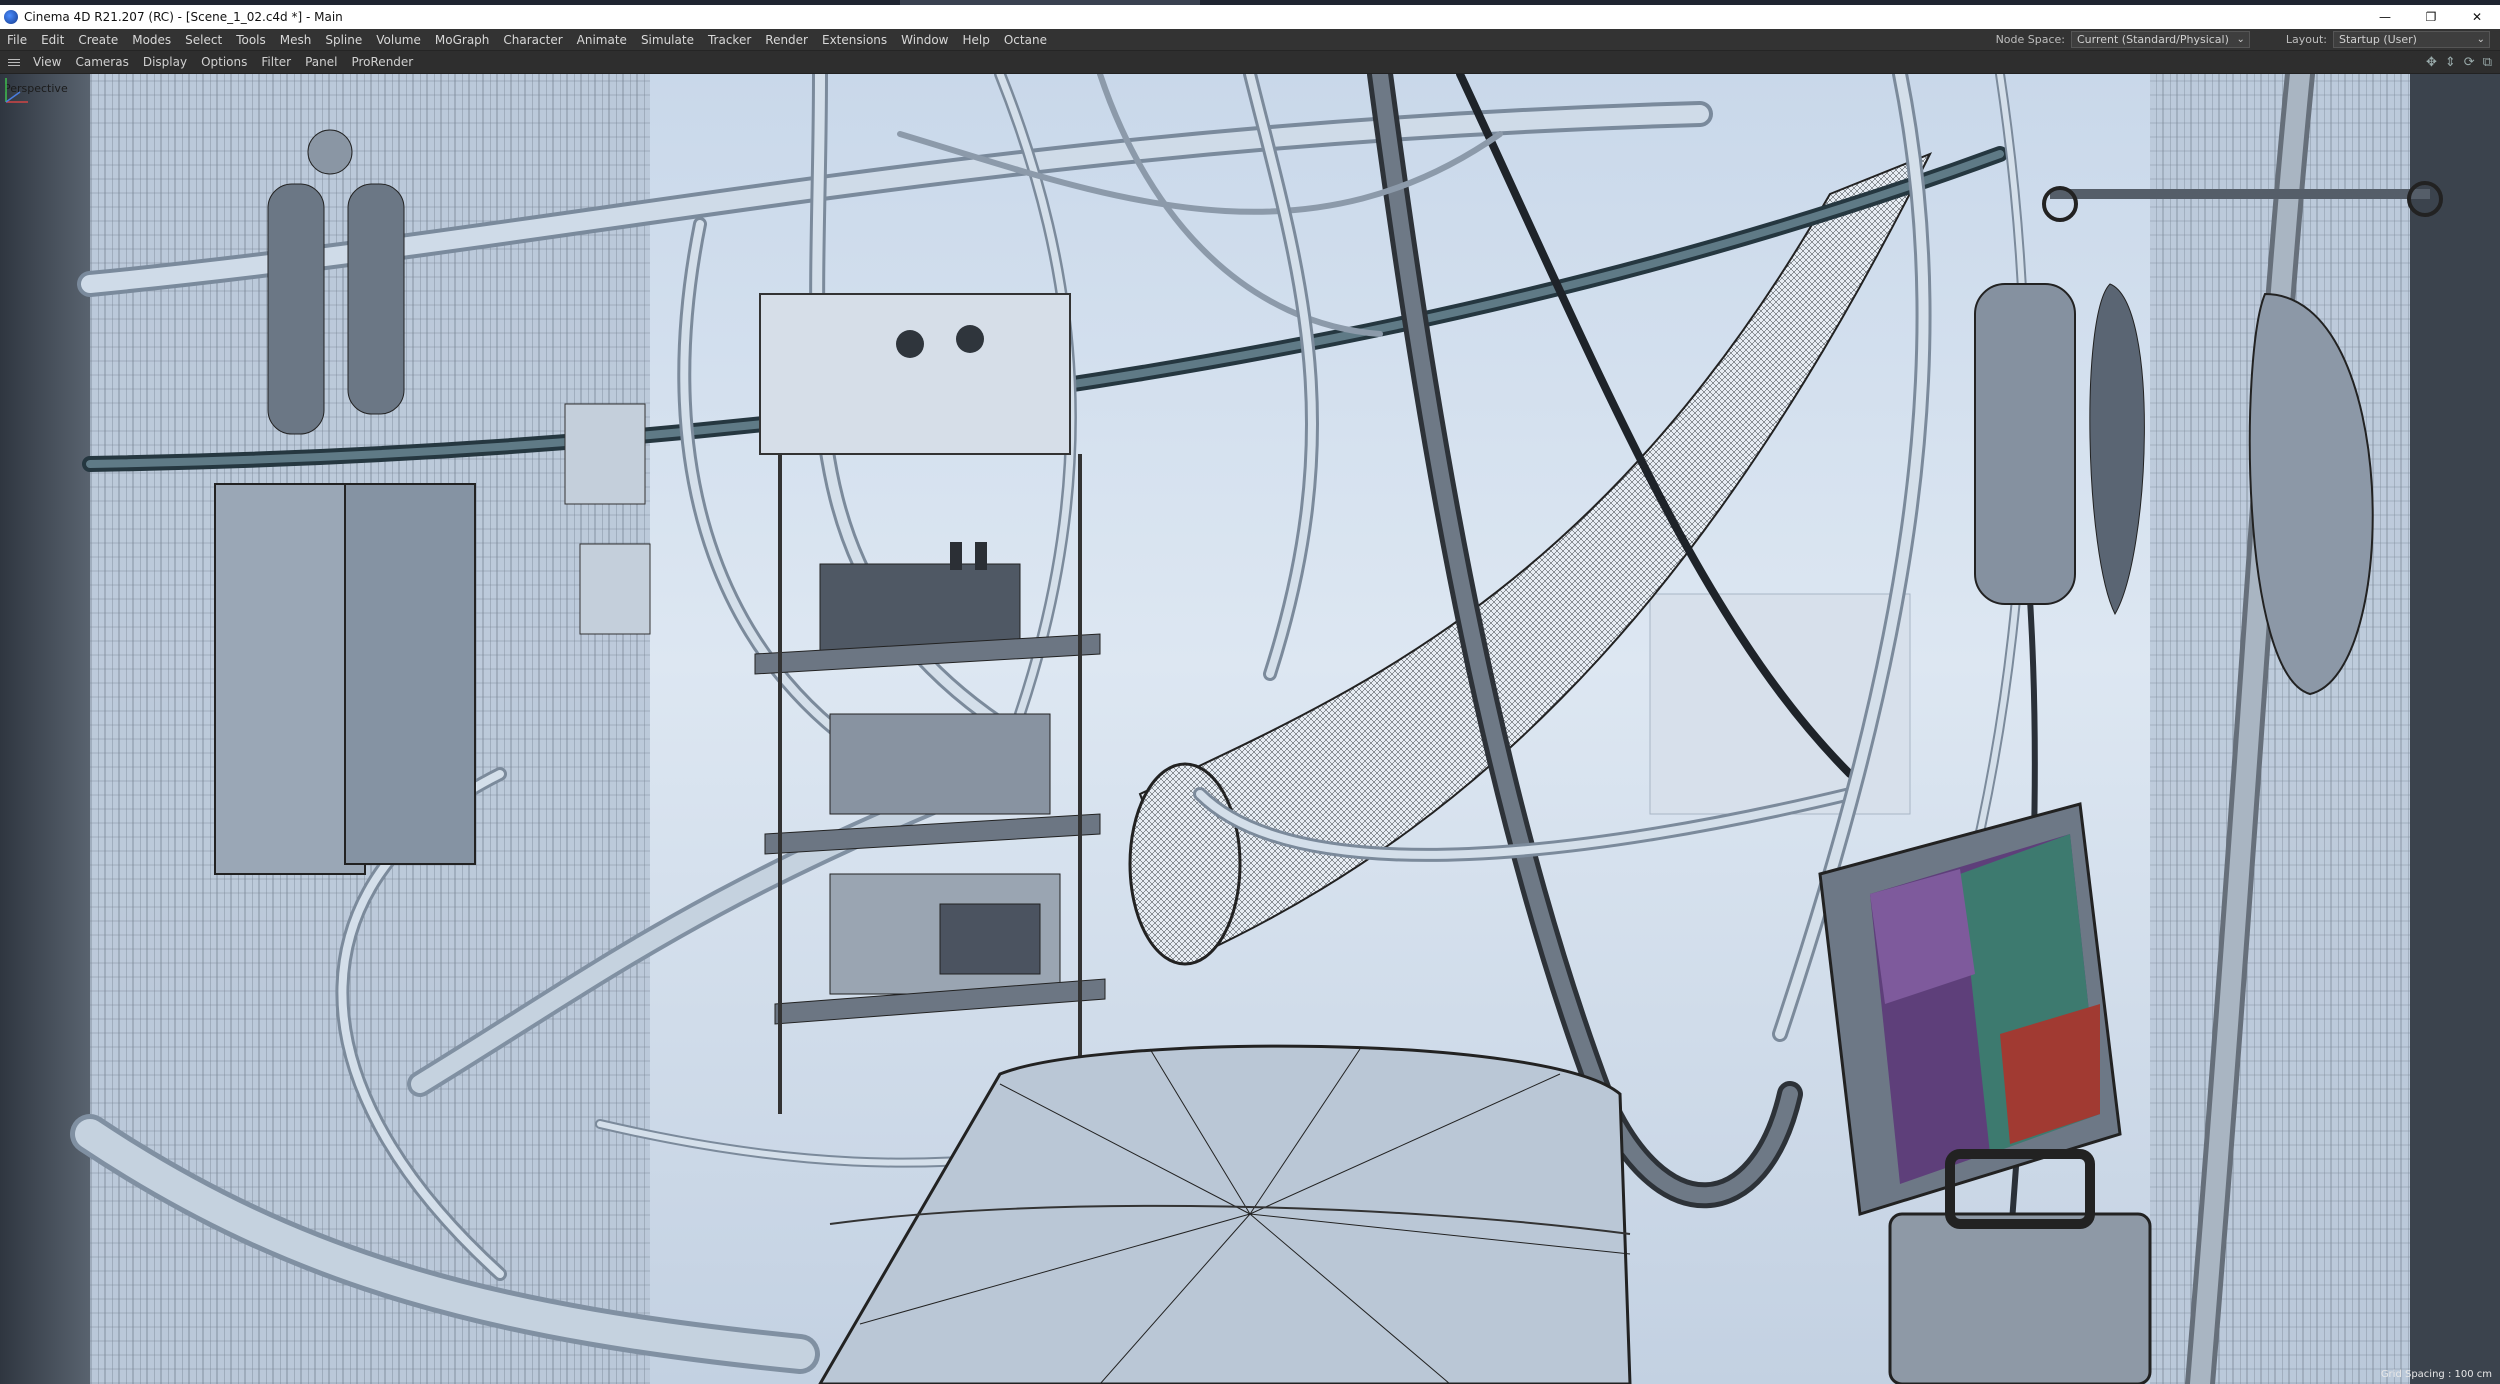  Describe the element at coordinates (398, 40) in the screenshot. I see `menu-volume: Volume` at that location.